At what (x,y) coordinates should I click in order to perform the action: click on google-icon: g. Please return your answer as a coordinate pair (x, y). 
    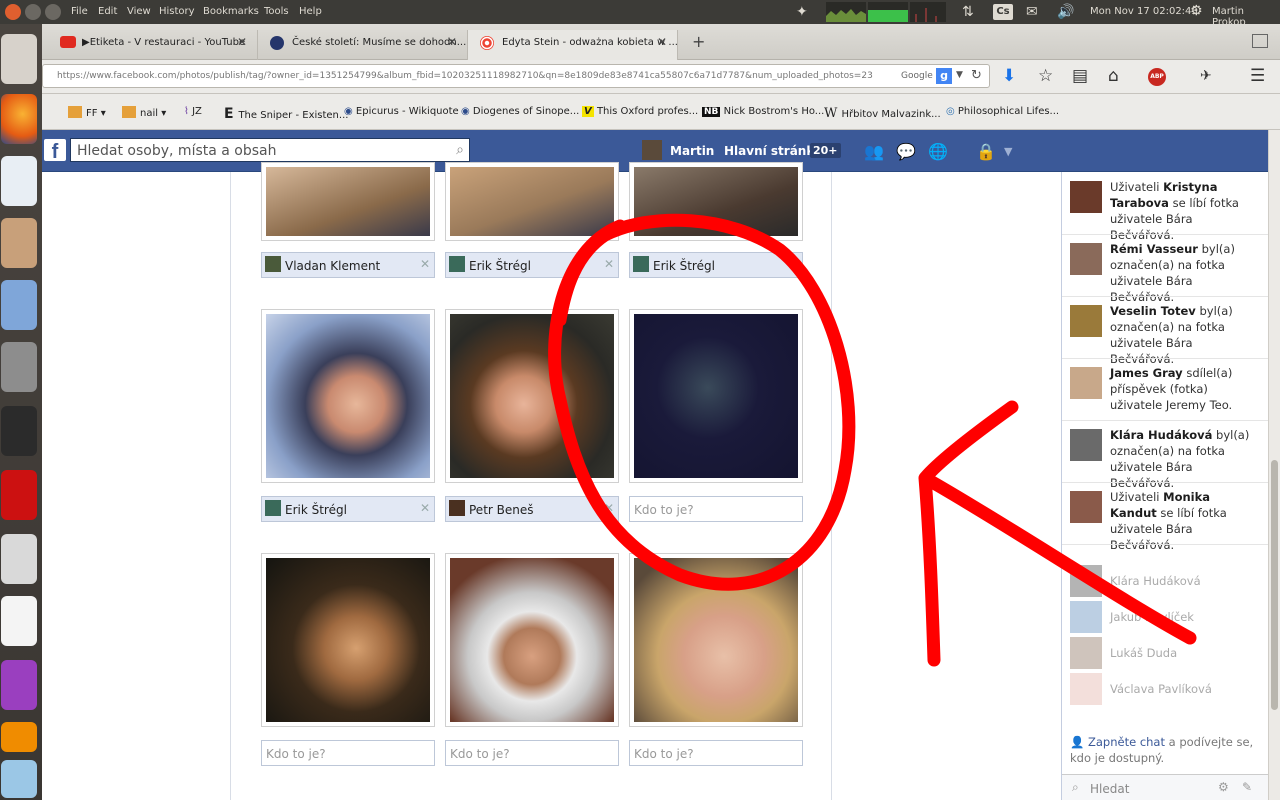
    Looking at the image, I should click on (944, 76).